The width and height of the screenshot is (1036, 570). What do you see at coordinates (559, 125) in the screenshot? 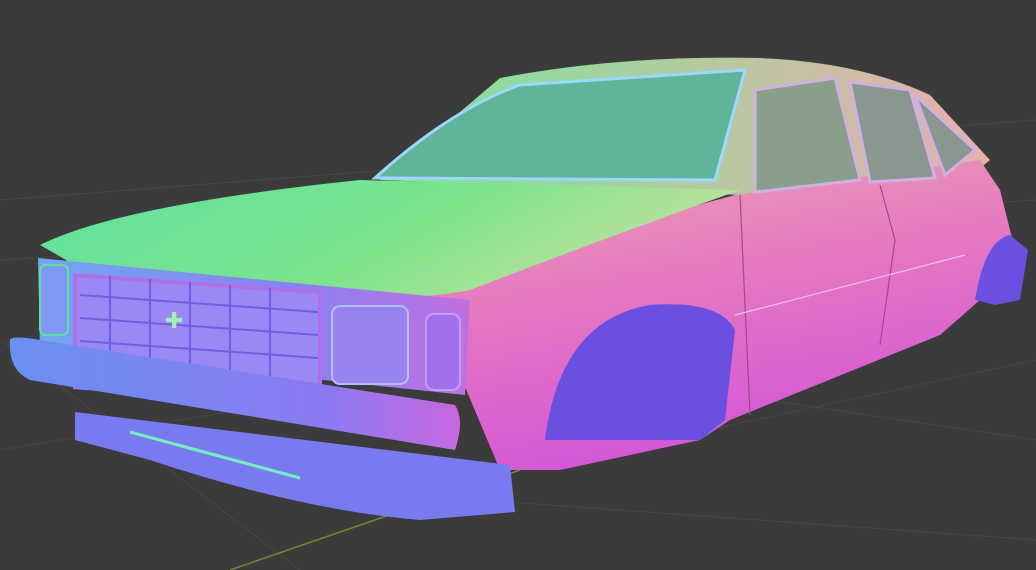
I see `windshield` at bounding box center [559, 125].